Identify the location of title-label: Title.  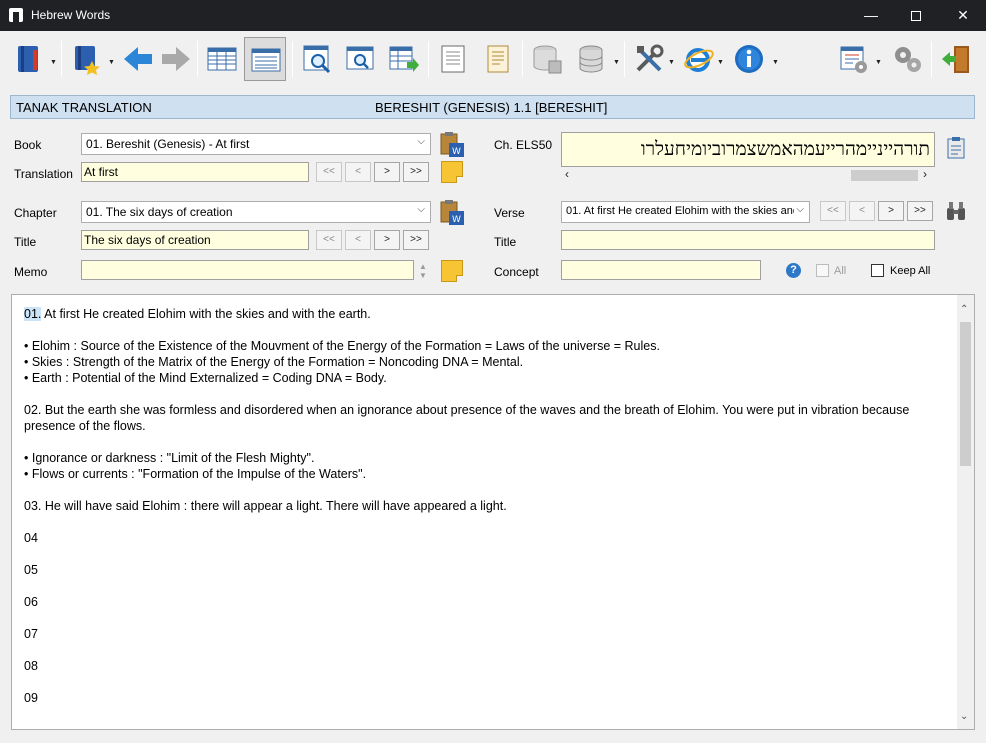
(25, 242).